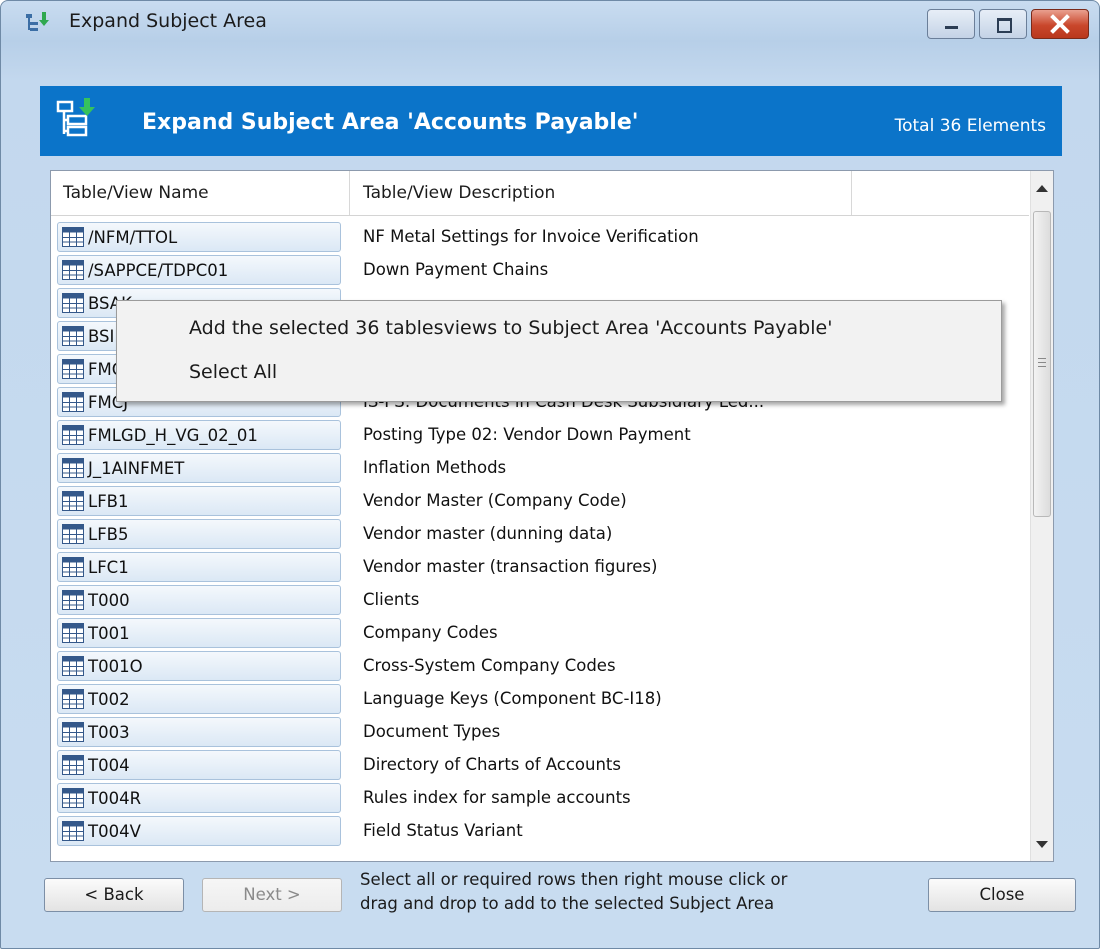  I want to click on column-header-row: Table/View Name Table/View Description, so click(540, 193).